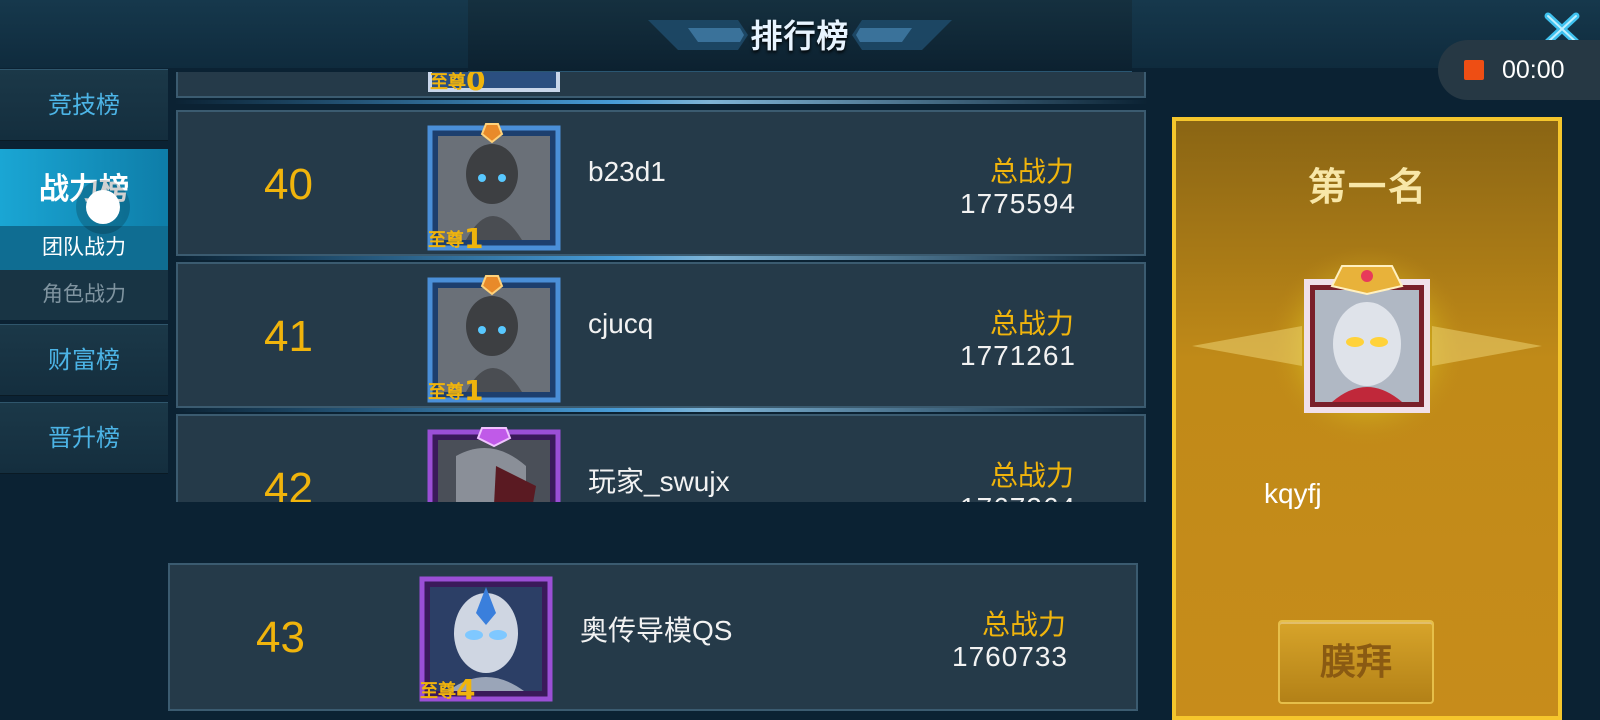  What do you see at coordinates (1367, 188) in the screenshot?
I see `first-place-title: 第一名` at bounding box center [1367, 188].